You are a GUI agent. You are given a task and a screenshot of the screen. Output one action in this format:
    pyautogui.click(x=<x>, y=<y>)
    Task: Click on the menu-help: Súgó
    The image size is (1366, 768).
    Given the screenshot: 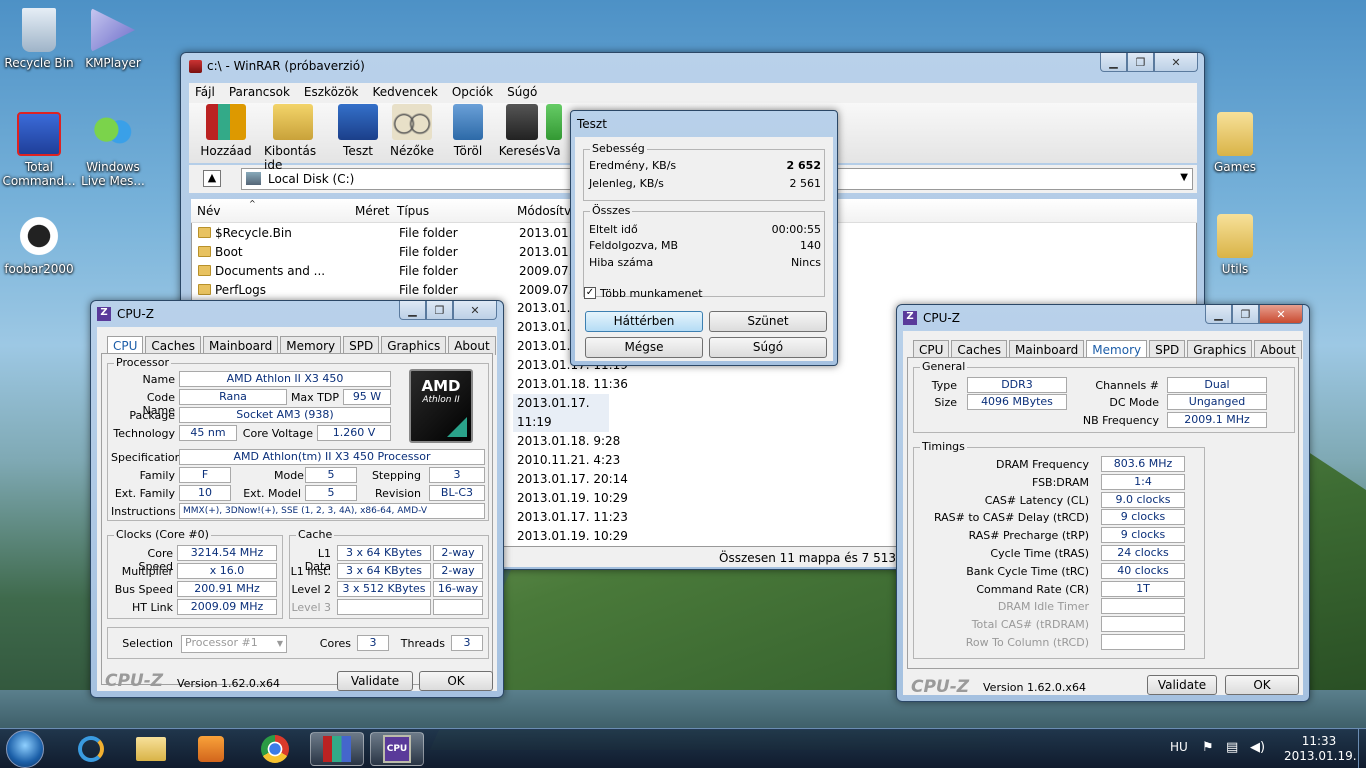 What is the action you would take?
    pyautogui.click(x=522, y=93)
    